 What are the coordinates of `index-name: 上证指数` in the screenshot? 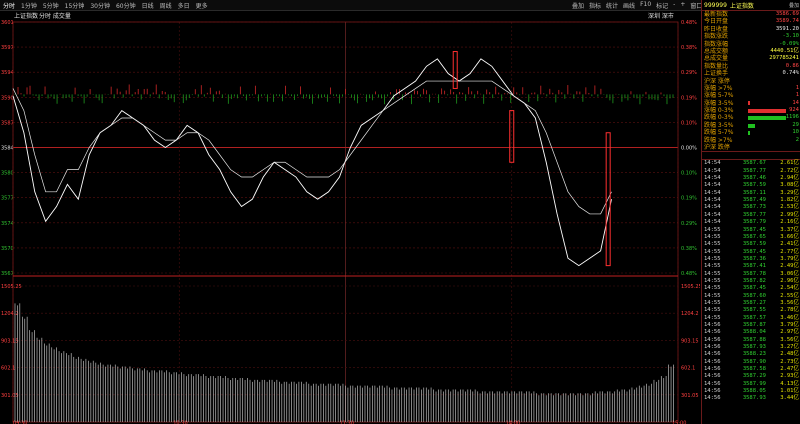 It's located at (741, 6).